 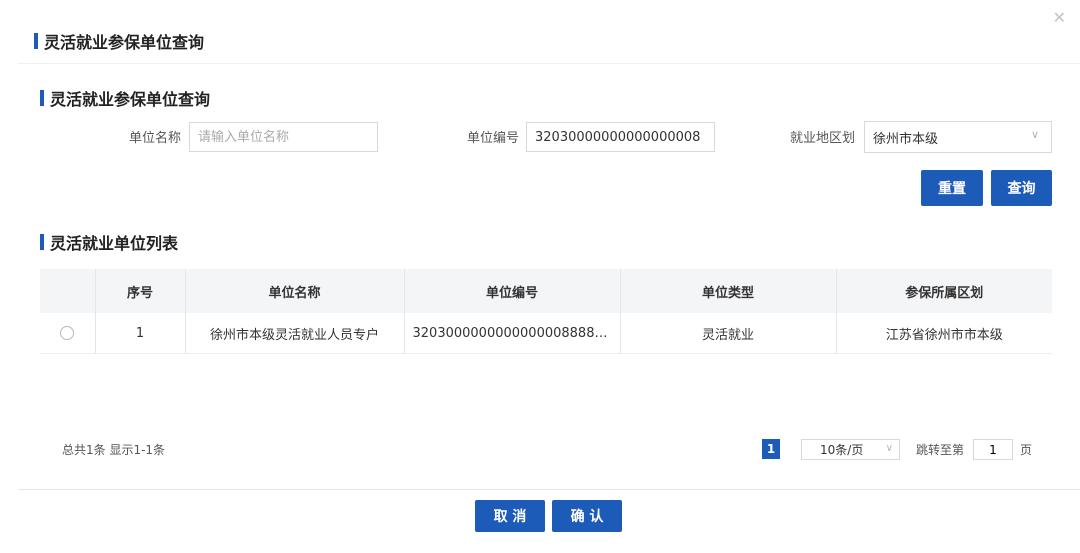 What do you see at coordinates (958, 137) in the screenshot?
I see `region-select: 徐州市本级 ∨` at bounding box center [958, 137].